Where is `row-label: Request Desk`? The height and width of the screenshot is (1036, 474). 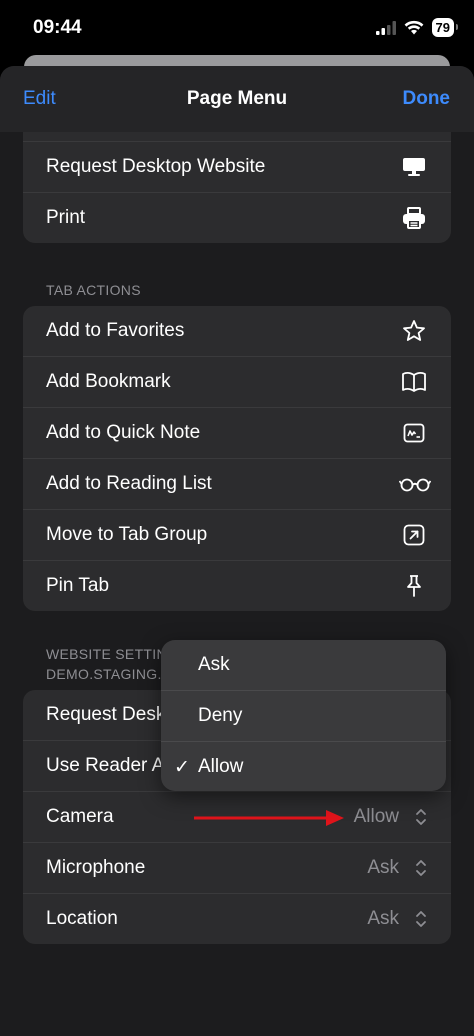 row-label: Request Desk is located at coordinates (106, 714).